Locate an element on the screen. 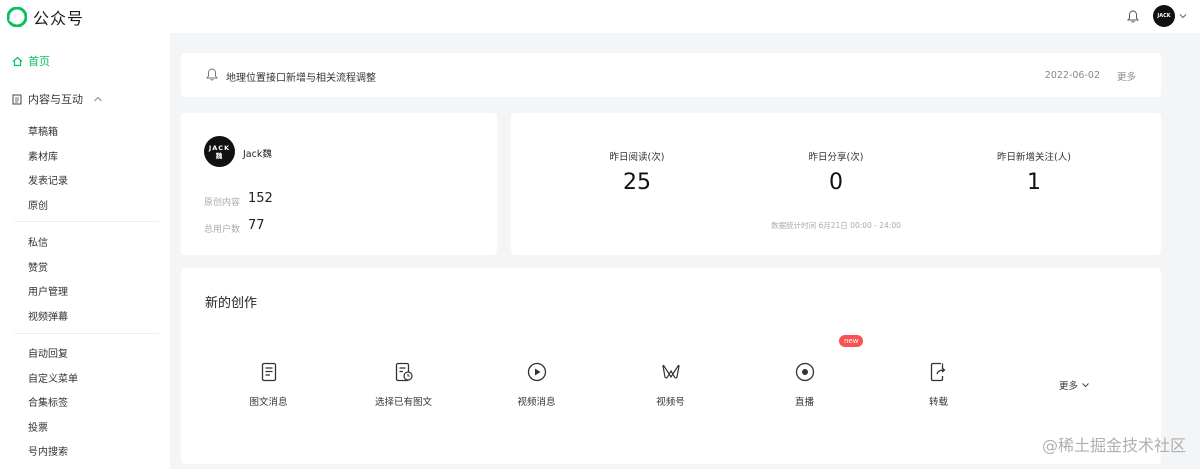 The height and width of the screenshot is (469, 1200). metric-shares: 昨日分享(次) 0 is located at coordinates (836, 172).